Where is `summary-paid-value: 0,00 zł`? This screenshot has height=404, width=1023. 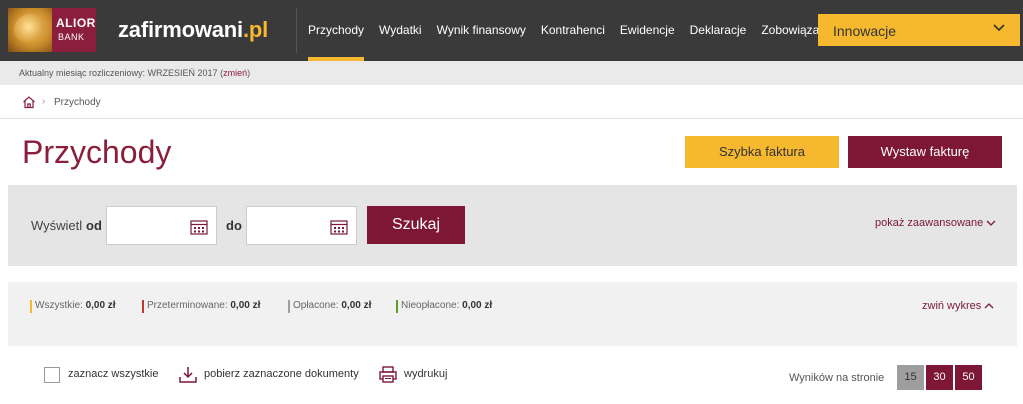 summary-paid-value: 0,00 zł is located at coordinates (356, 305).